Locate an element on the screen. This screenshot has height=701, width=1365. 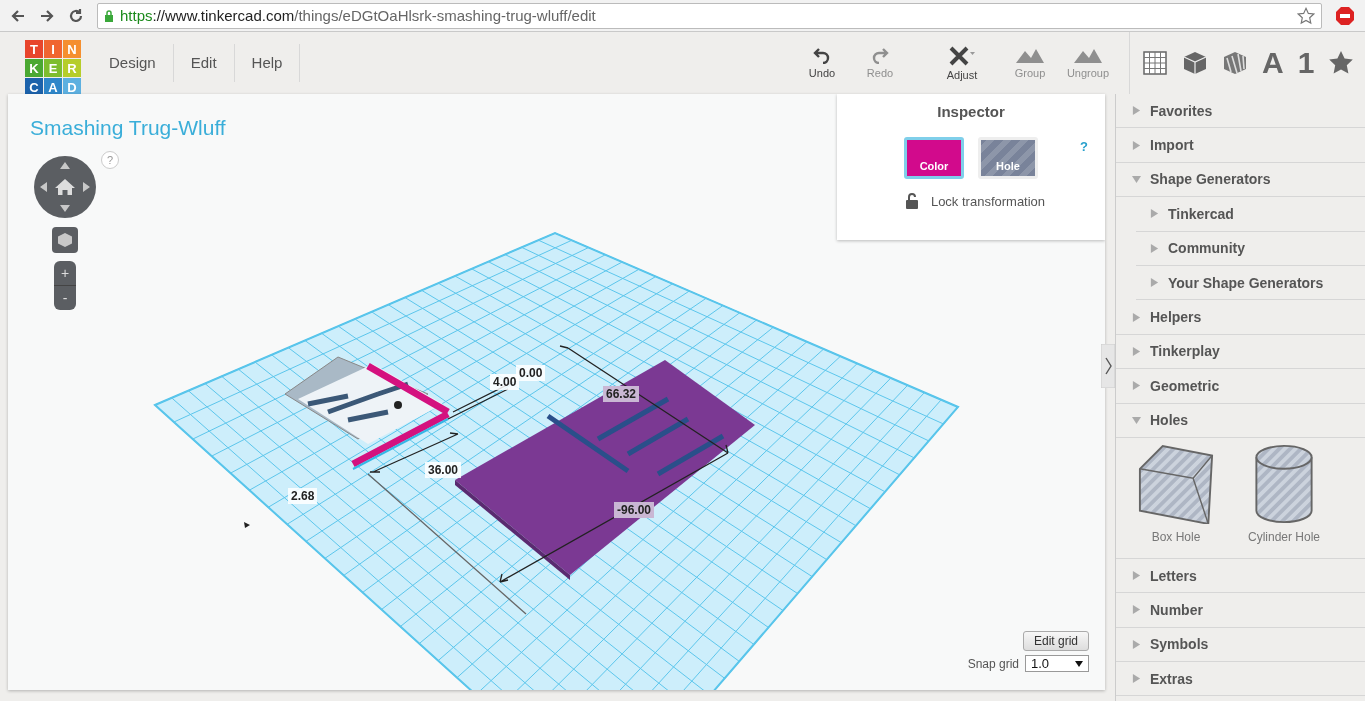
sidebar-category: Geometric is located at coordinates (1240, 386).